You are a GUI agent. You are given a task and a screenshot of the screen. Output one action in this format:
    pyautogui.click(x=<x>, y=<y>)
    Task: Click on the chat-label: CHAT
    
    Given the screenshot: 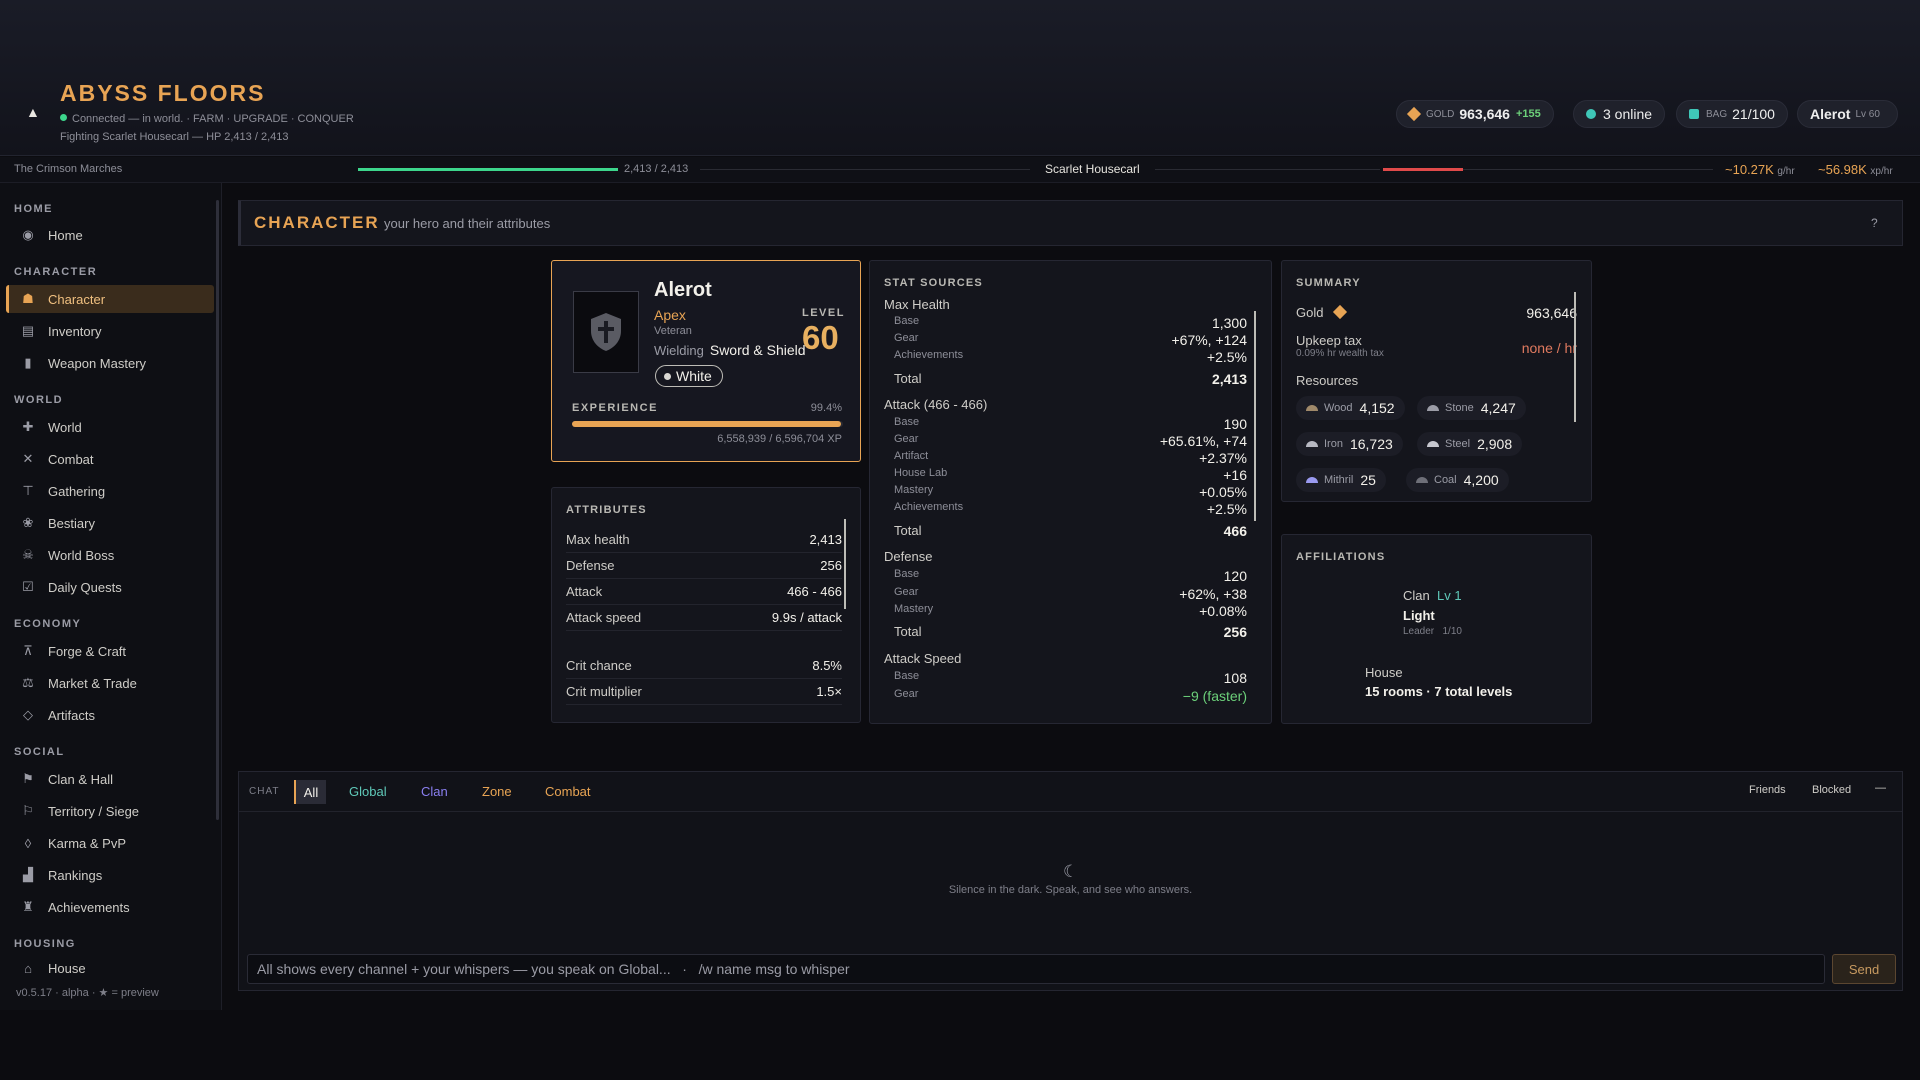 What is the action you would take?
    pyautogui.click(x=264, y=791)
    